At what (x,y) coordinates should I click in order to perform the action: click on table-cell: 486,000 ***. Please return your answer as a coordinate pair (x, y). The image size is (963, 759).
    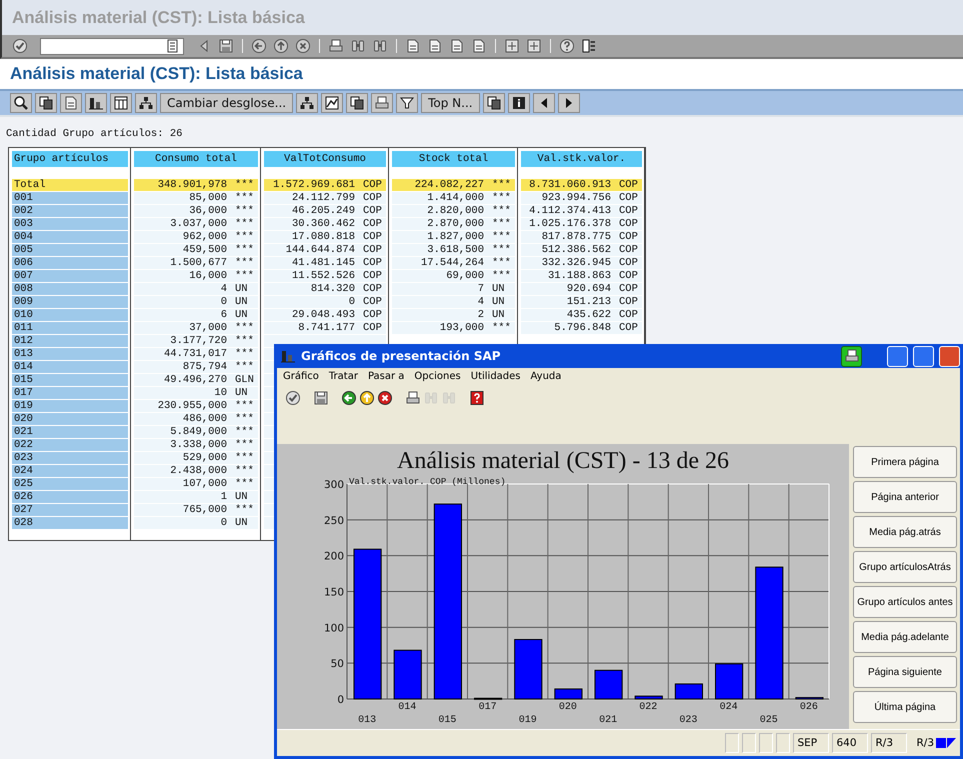
    Looking at the image, I should click on (196, 419).